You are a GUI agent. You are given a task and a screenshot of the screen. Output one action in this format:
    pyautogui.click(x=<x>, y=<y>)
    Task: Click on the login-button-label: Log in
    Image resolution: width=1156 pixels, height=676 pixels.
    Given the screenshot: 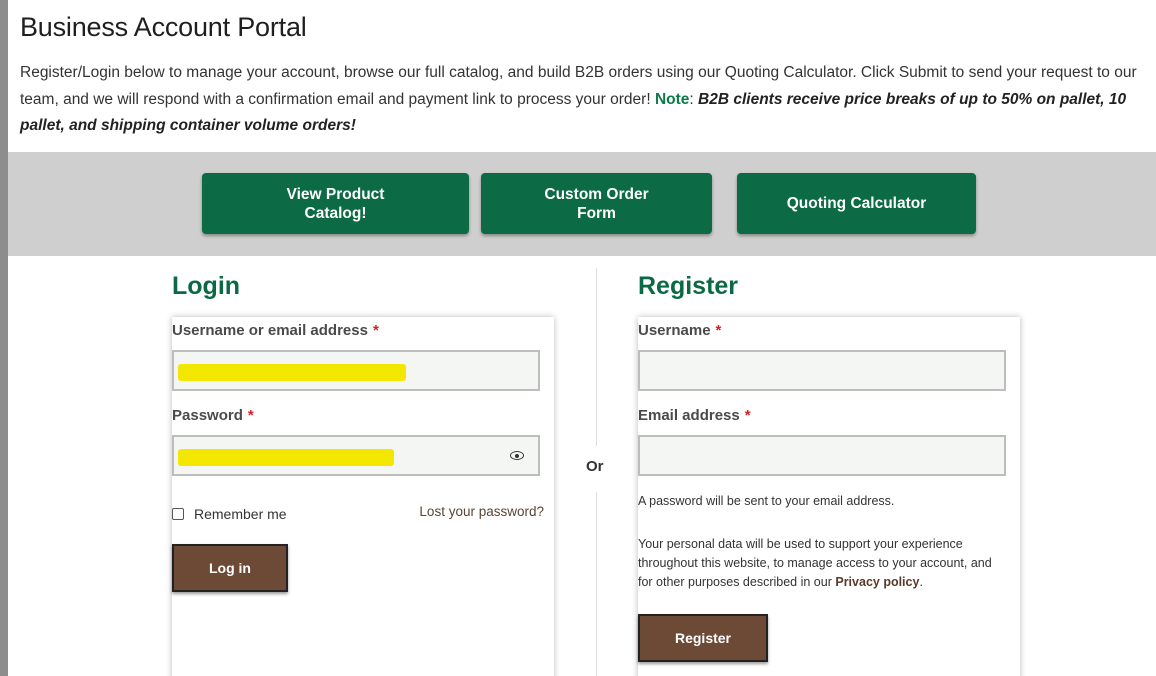 What is the action you would take?
    pyautogui.click(x=230, y=568)
    